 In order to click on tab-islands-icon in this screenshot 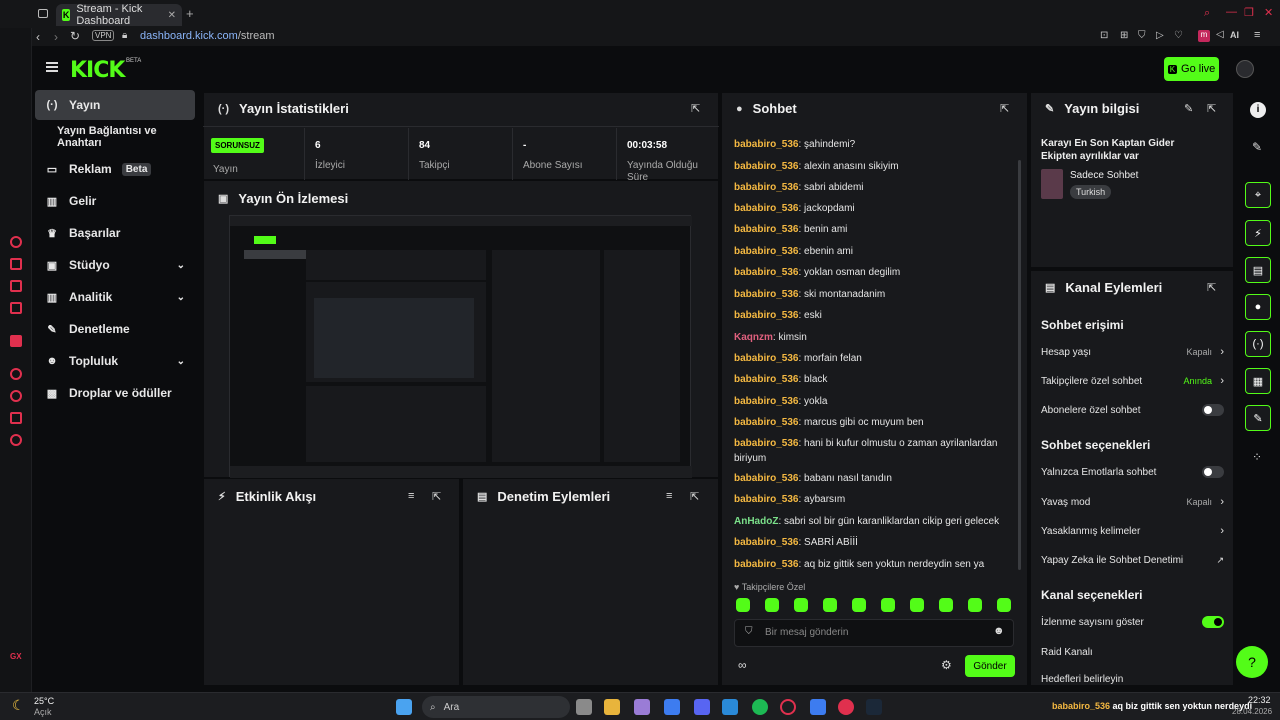, I will do `click(43, 13)`.